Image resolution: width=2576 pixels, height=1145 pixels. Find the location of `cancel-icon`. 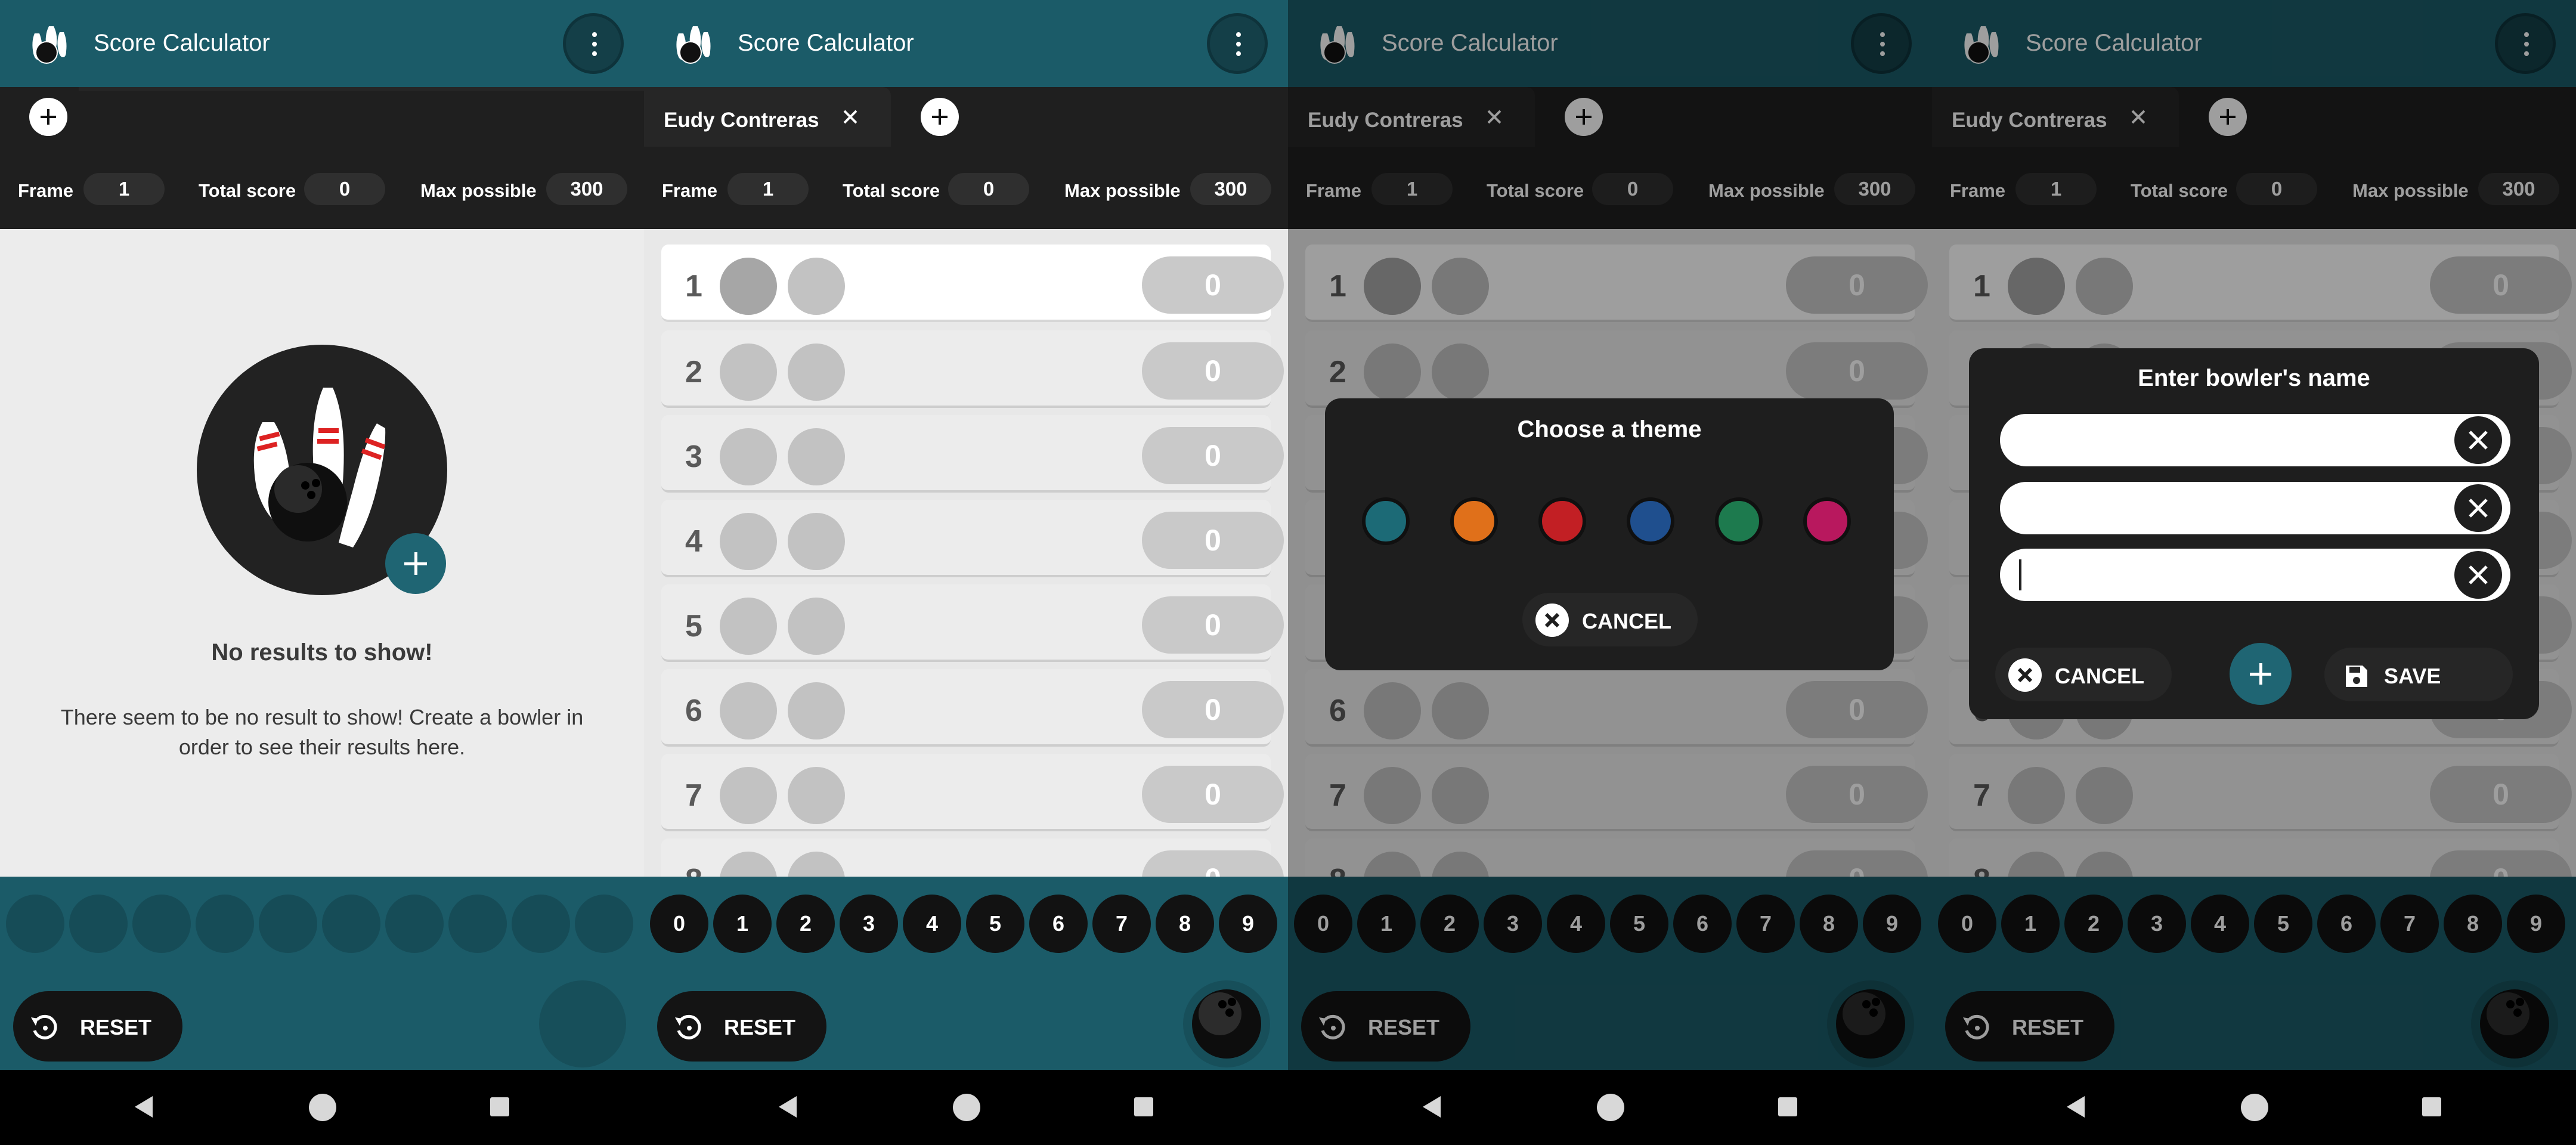

cancel-icon is located at coordinates (2025, 675).